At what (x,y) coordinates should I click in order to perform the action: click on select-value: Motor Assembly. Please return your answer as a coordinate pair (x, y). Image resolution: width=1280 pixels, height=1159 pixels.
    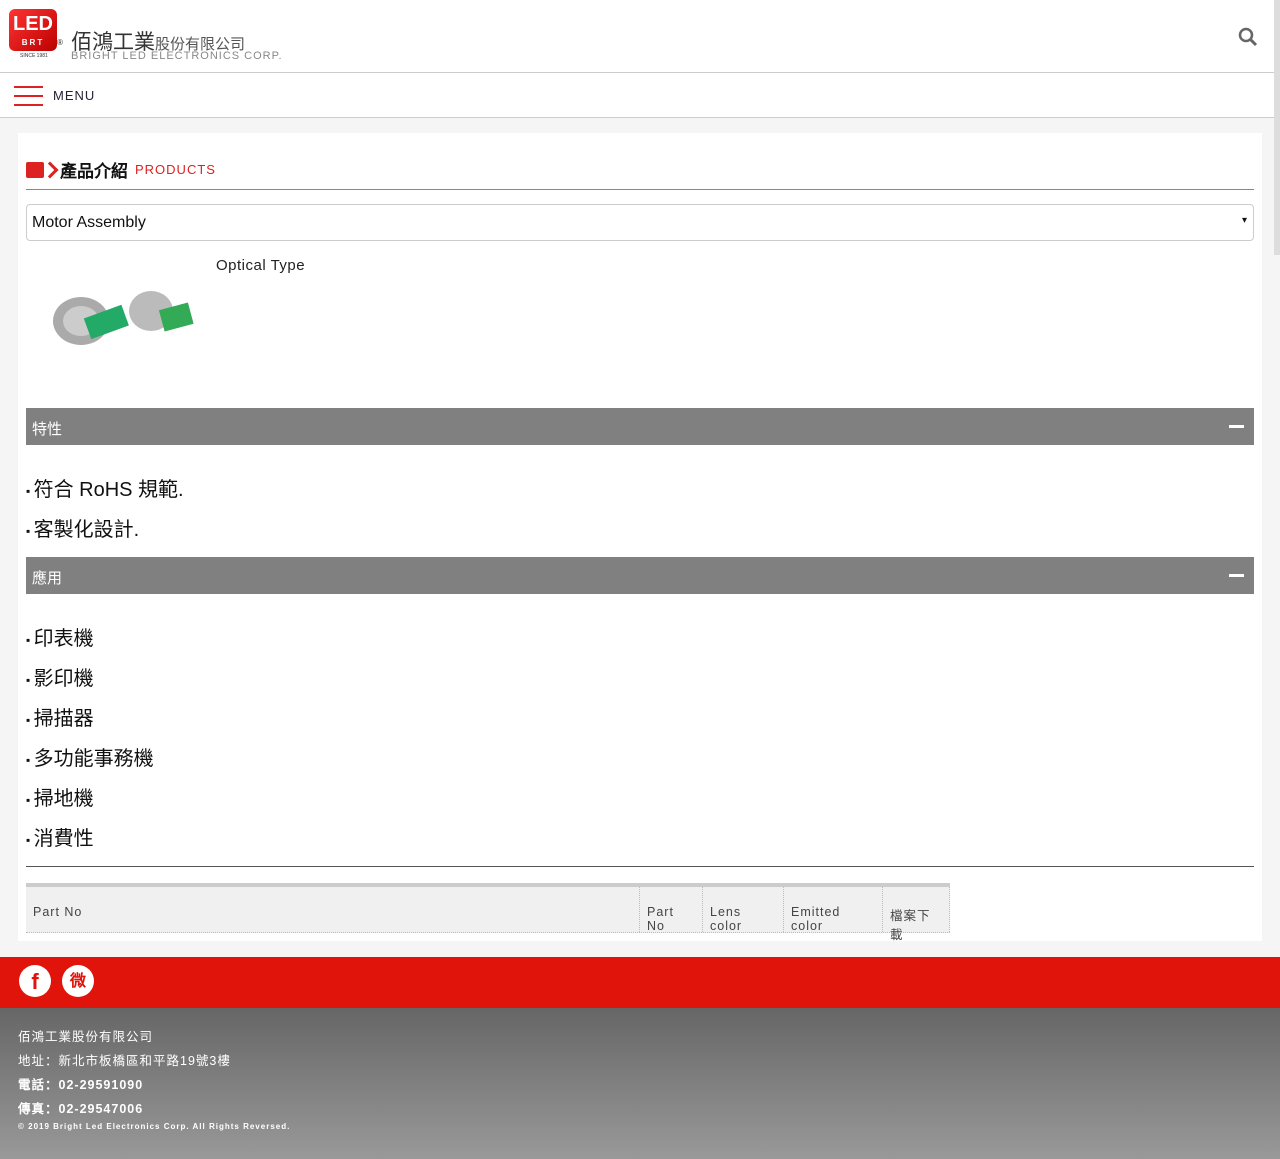
    Looking at the image, I should click on (89, 222).